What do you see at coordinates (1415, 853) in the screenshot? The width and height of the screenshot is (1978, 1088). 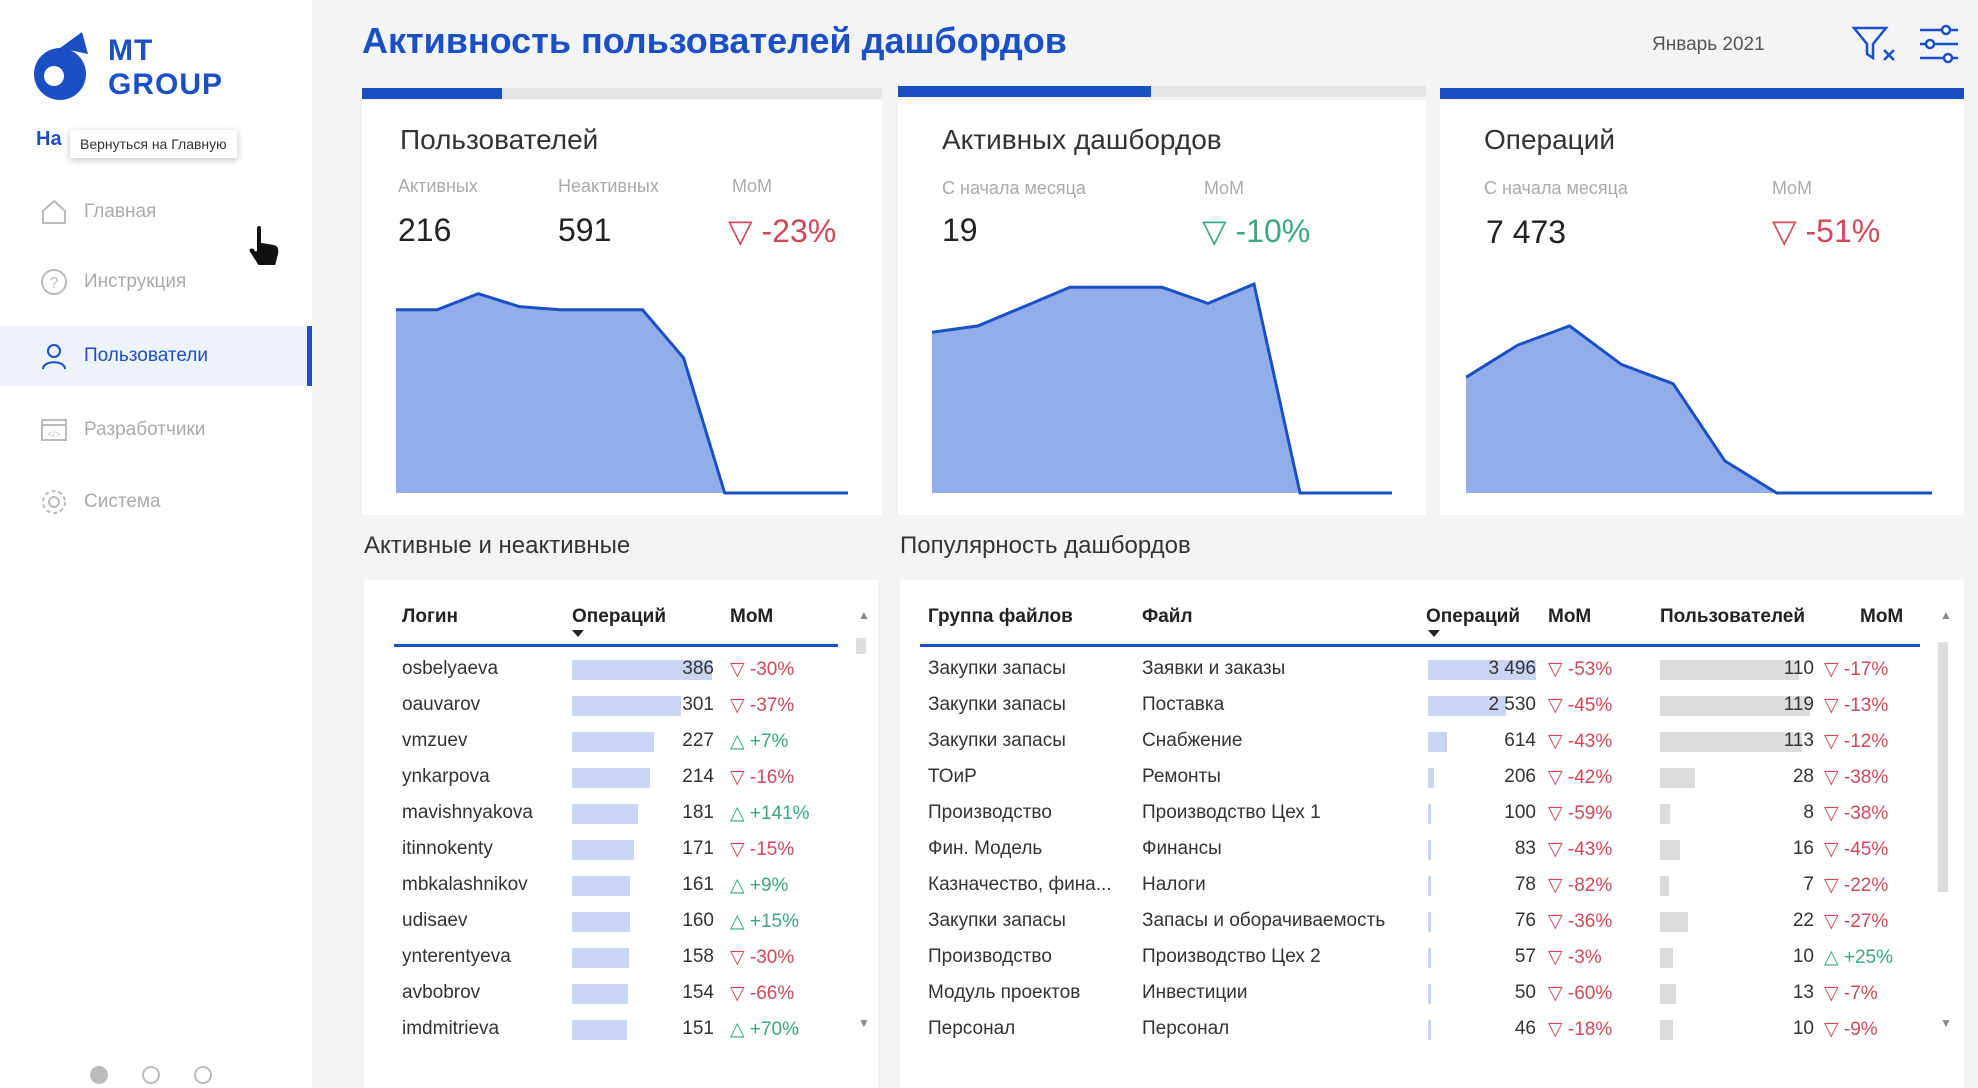 I see `table-row: Фин. Модель Финансы 83 ▽ -43% 16 ▽ -45%` at bounding box center [1415, 853].